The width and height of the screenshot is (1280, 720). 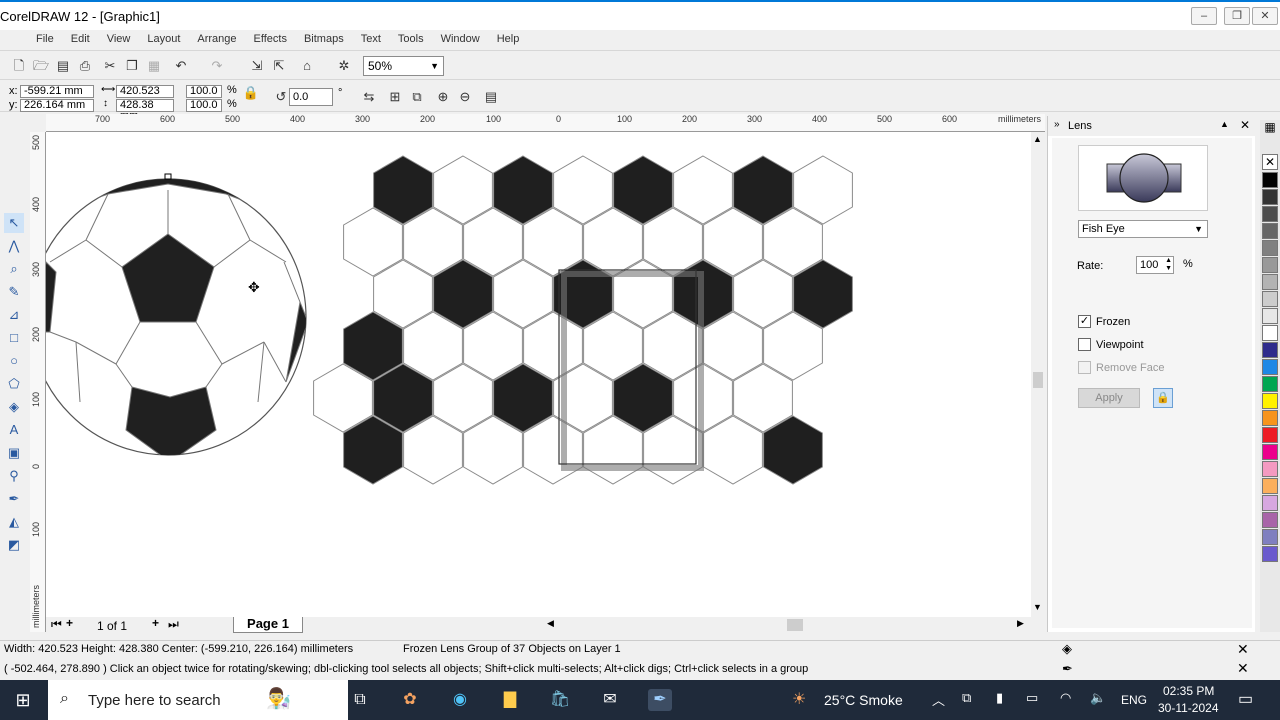 What do you see at coordinates (1134, 700) in the screenshot?
I see `language-indicator: ENG` at bounding box center [1134, 700].